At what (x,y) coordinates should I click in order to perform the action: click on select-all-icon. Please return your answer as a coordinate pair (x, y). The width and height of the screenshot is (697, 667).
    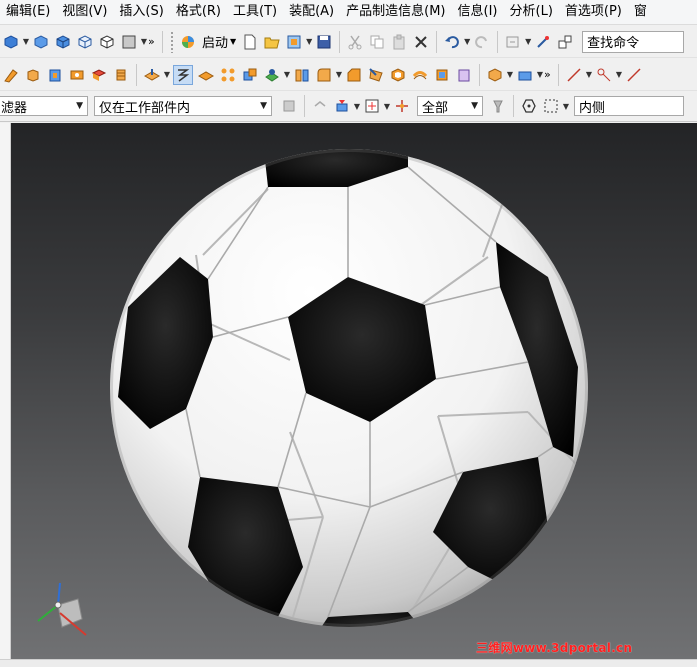
    Looking at the image, I should click on (320, 106).